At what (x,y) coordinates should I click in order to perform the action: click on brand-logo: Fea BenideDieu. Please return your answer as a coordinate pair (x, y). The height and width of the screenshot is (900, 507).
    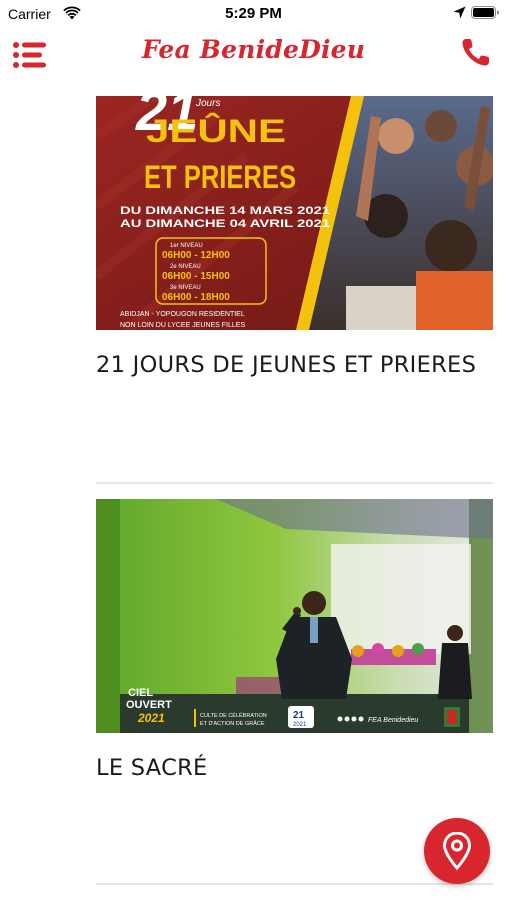
    Looking at the image, I should click on (253, 49).